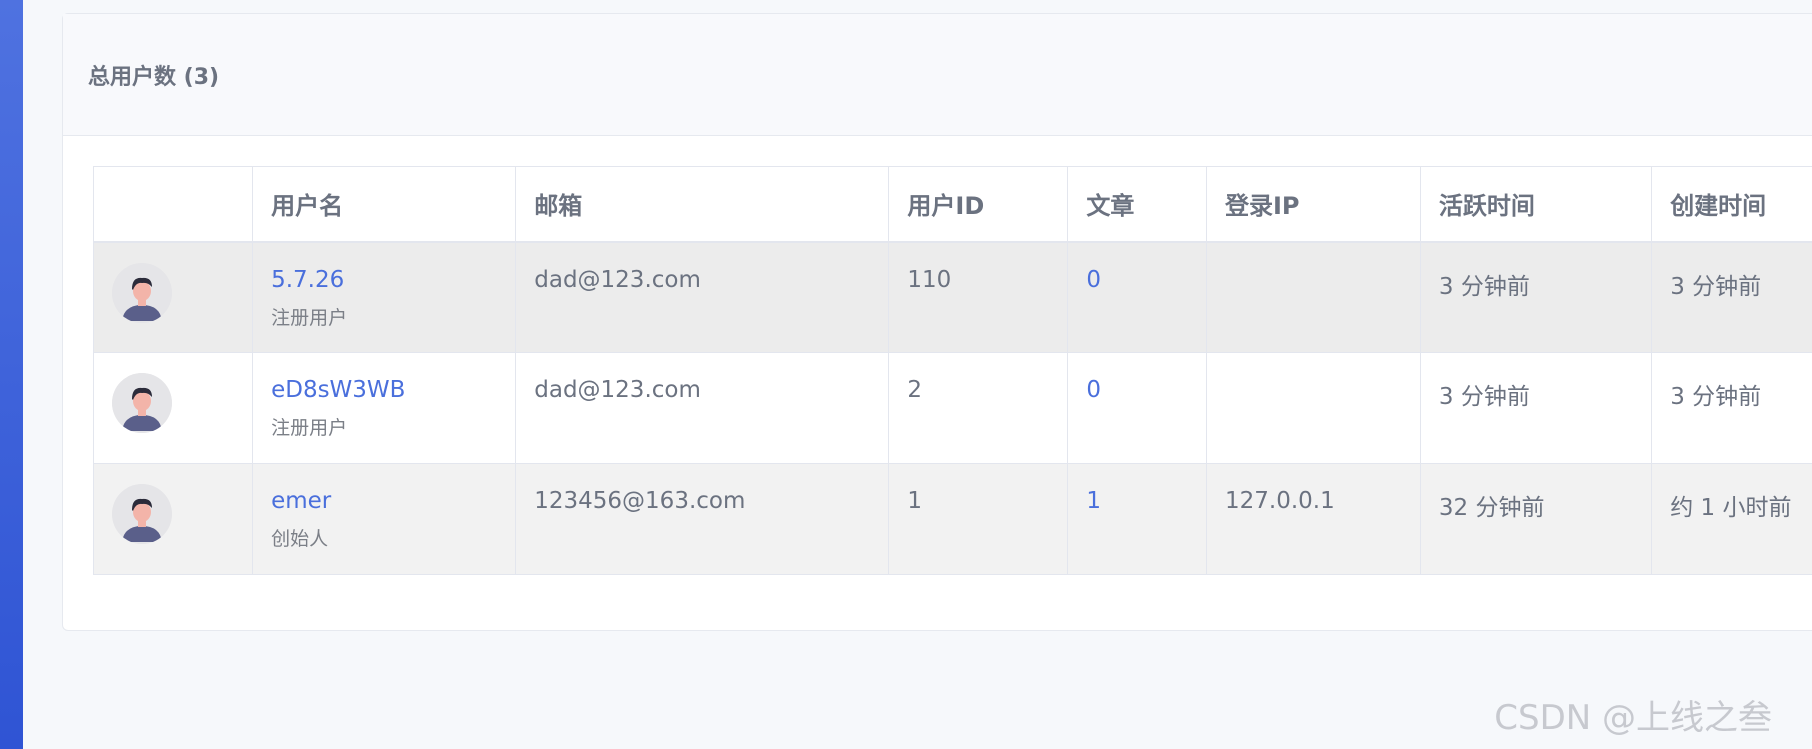  Describe the element at coordinates (702, 204) in the screenshot. I see `col-header-email: 邮箱` at that location.